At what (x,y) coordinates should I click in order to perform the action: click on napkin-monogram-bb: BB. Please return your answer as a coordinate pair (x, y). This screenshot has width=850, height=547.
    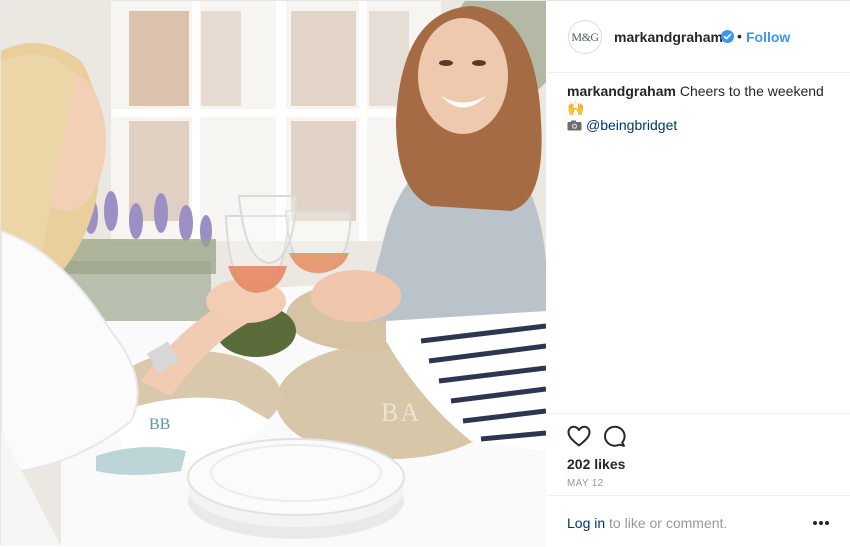
    Looking at the image, I should click on (159, 424).